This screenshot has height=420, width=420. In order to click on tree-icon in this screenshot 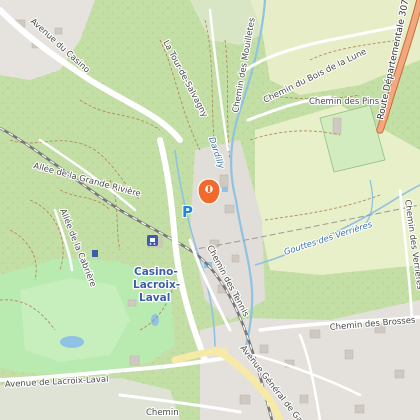, I will do `click(95, 253)`.